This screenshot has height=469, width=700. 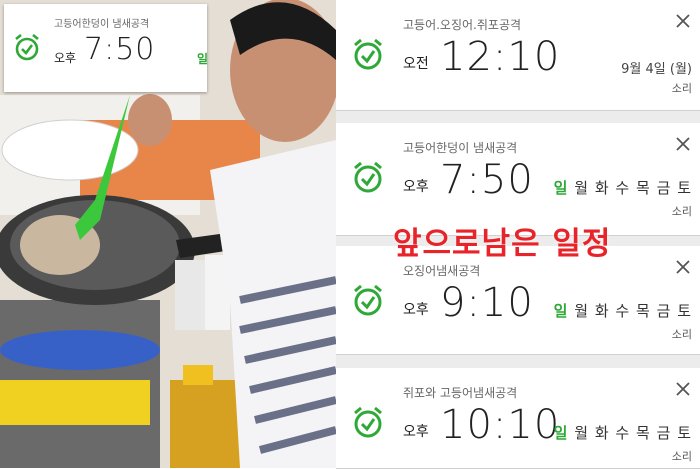 I want to click on alarm-card: 고등어.오징어.쥐포공격 오전 12:10 9월 4일 (월) 소리, so click(x=518, y=55).